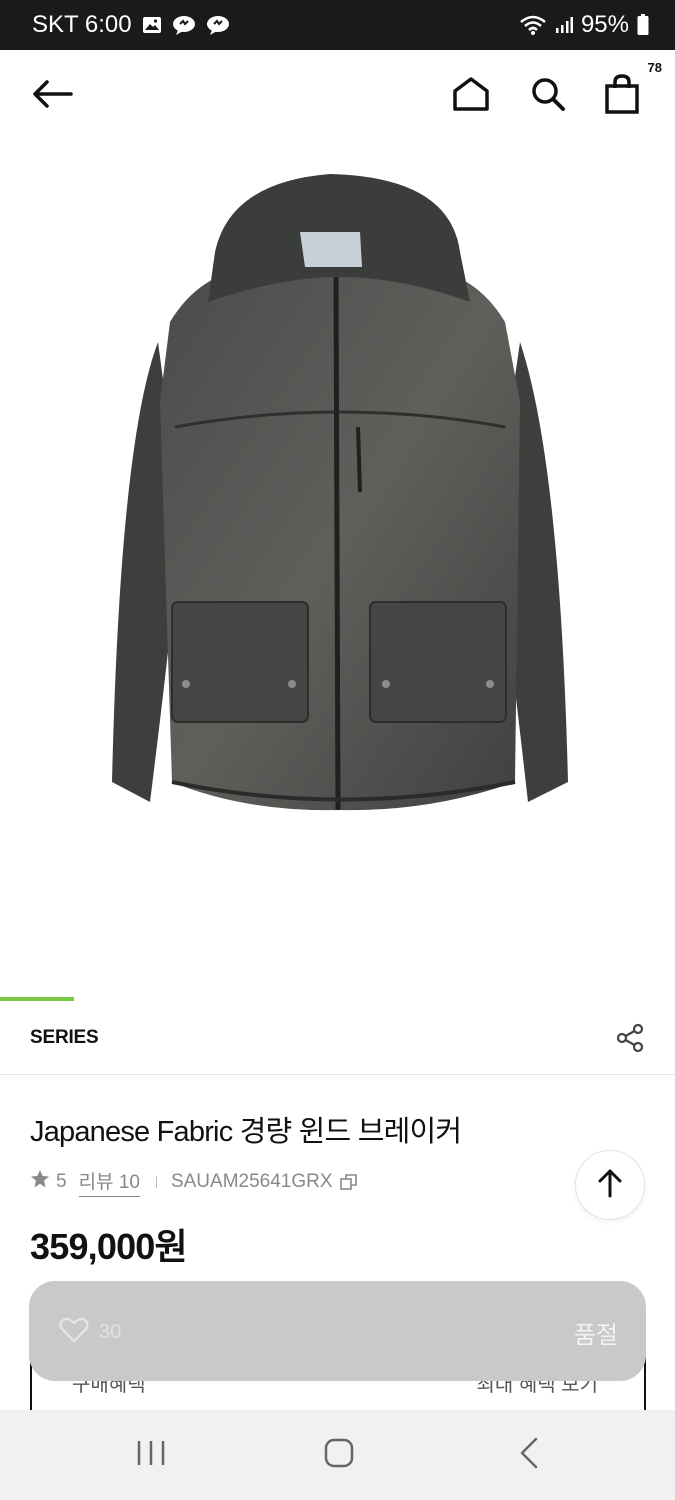 Image resolution: width=675 pixels, height=1500 pixels. What do you see at coordinates (337, 96) in the screenshot?
I see `app-header: 78` at bounding box center [337, 96].